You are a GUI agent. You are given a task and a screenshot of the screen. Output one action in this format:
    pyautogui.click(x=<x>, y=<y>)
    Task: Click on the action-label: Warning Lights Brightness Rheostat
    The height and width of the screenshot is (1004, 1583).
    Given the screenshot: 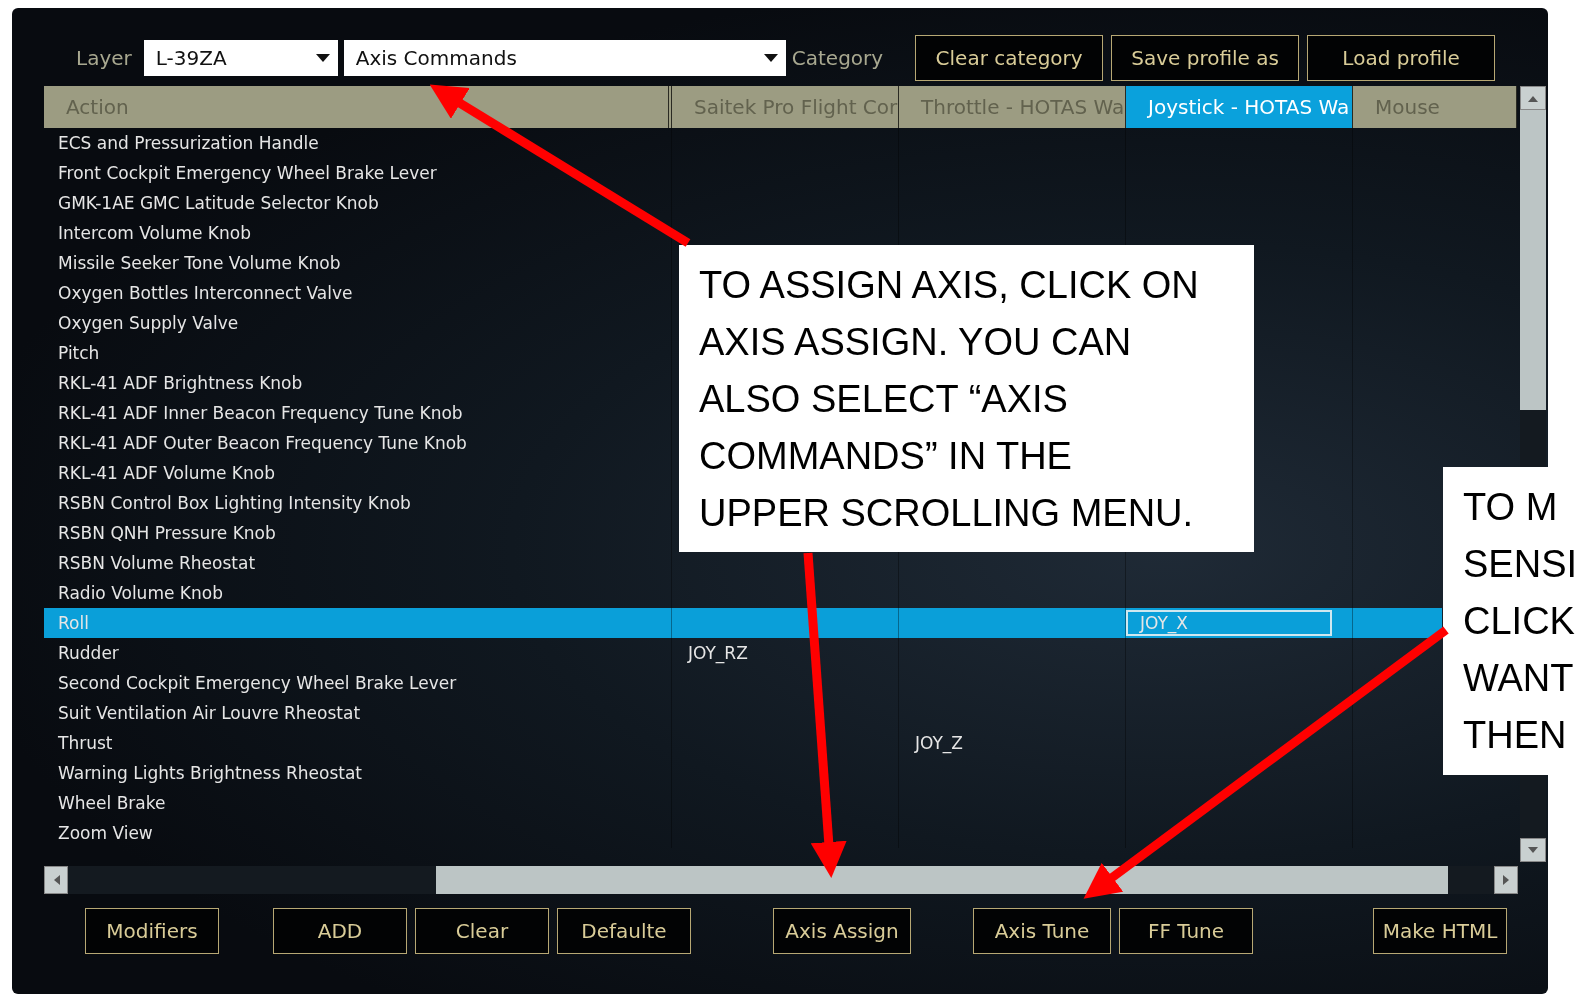 What is the action you would take?
    pyautogui.click(x=210, y=773)
    